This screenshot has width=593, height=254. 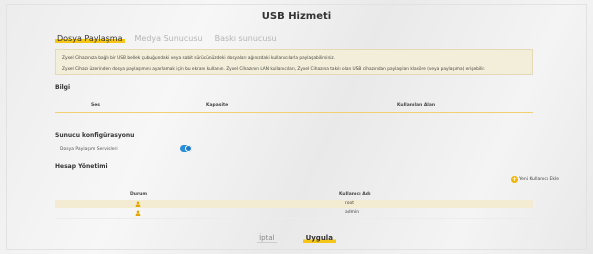 What do you see at coordinates (350, 203) in the screenshot?
I see `username-cell: root` at bounding box center [350, 203].